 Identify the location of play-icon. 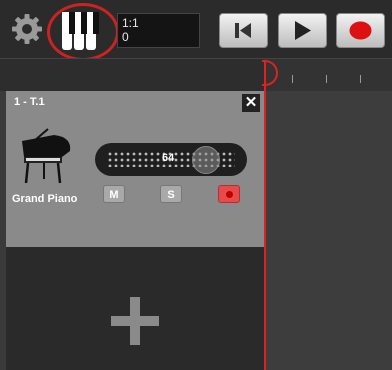
(303, 30).